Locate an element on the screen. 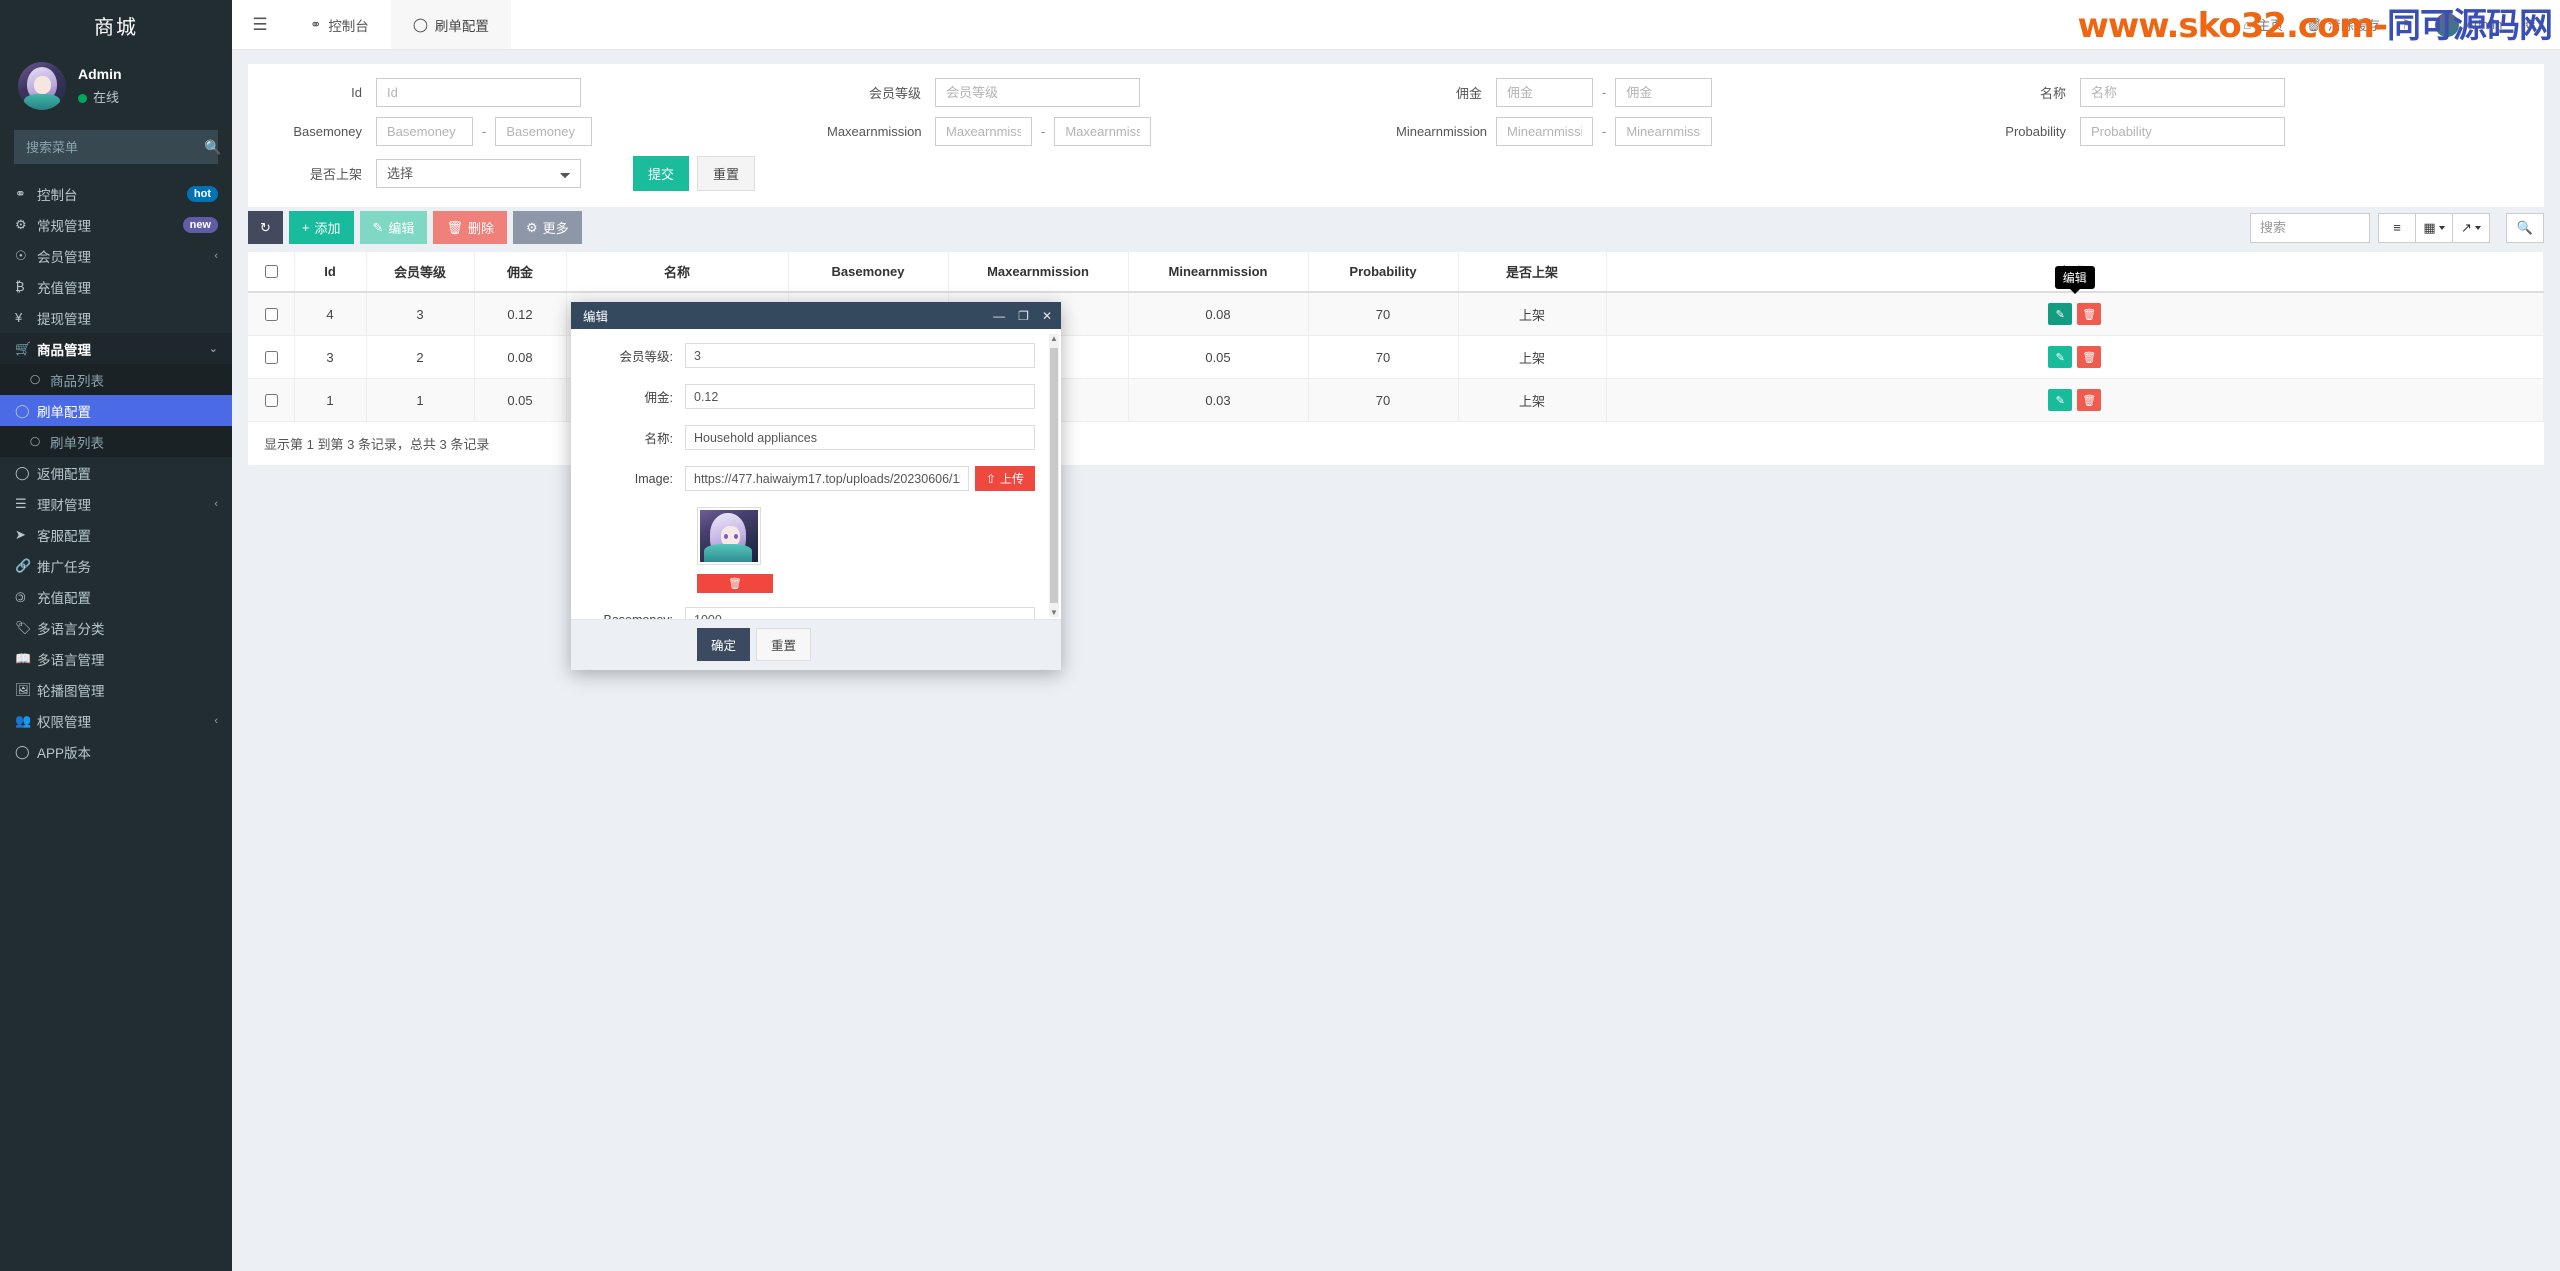 This screenshot has height=1271, width=2560. topbar-settings: ⚙ is located at coordinates (2530, 25).